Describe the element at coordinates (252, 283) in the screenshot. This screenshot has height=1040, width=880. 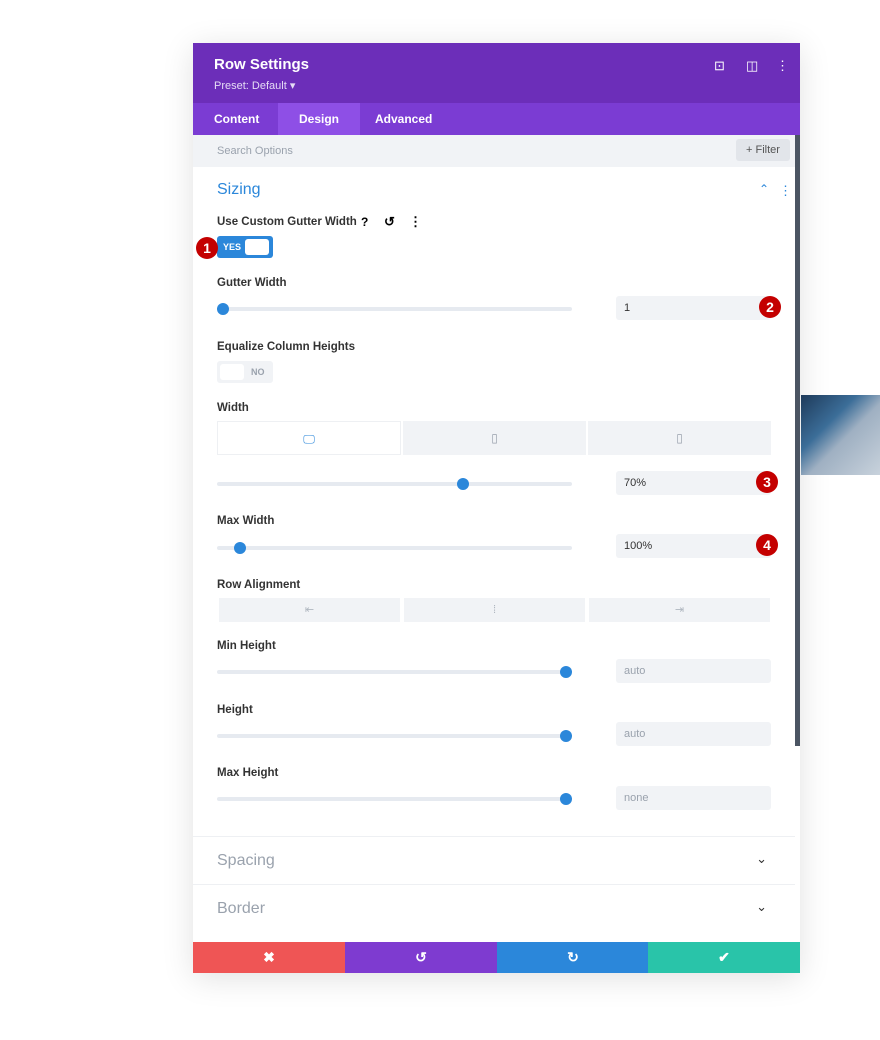
I see `gutter-width-label: Gutter Width` at that location.